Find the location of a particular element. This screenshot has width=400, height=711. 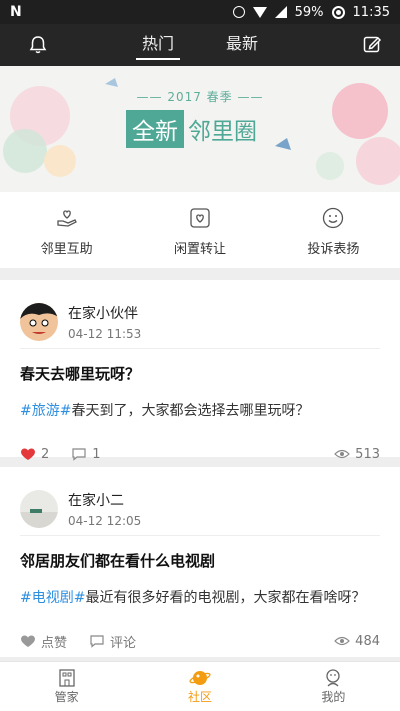

post-tag: #旅游# is located at coordinates (45, 411).